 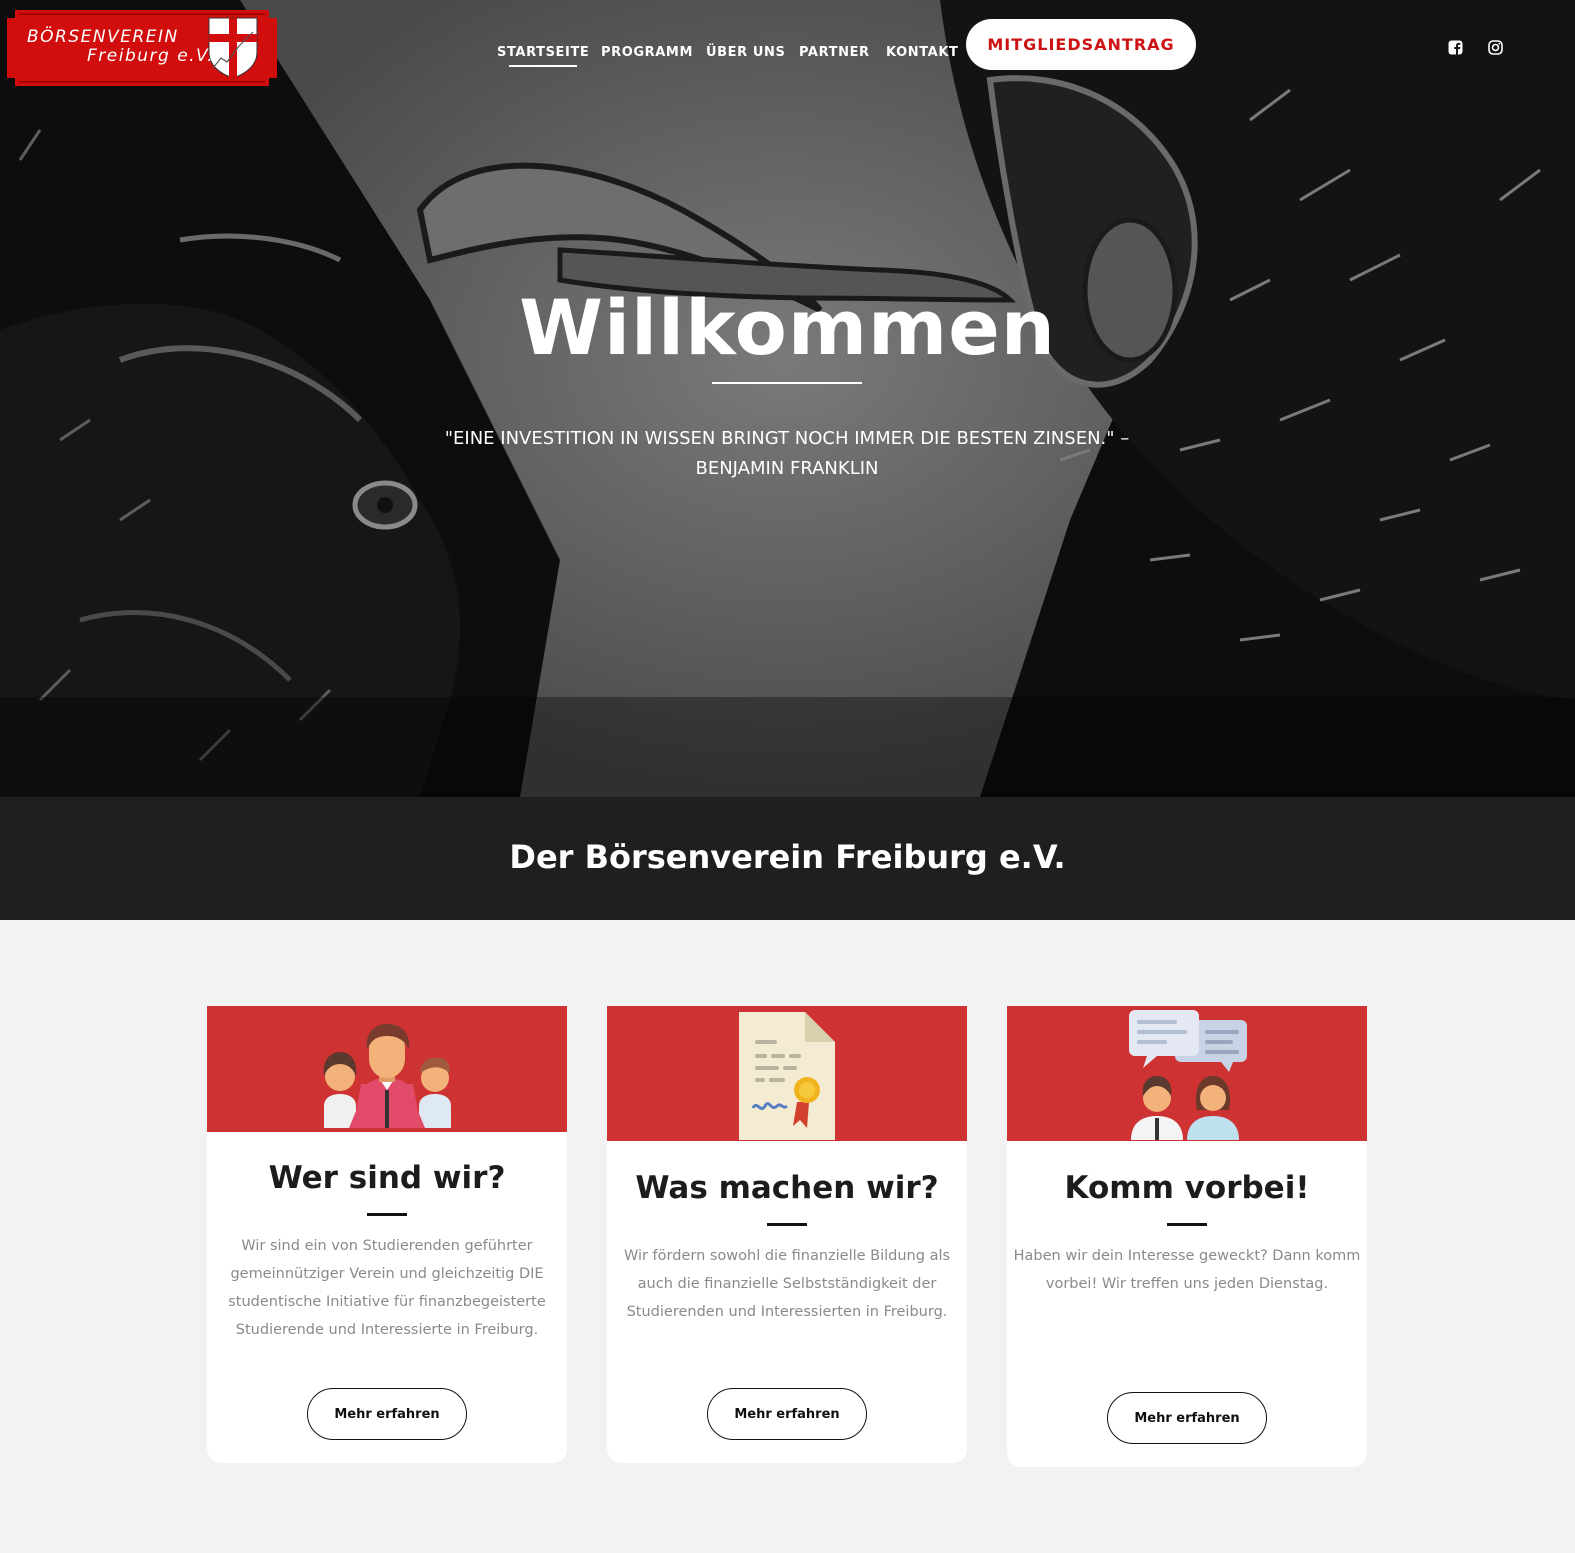 What do you see at coordinates (1187, 1188) in the screenshot?
I see `card-title: Komm vorbei!` at bounding box center [1187, 1188].